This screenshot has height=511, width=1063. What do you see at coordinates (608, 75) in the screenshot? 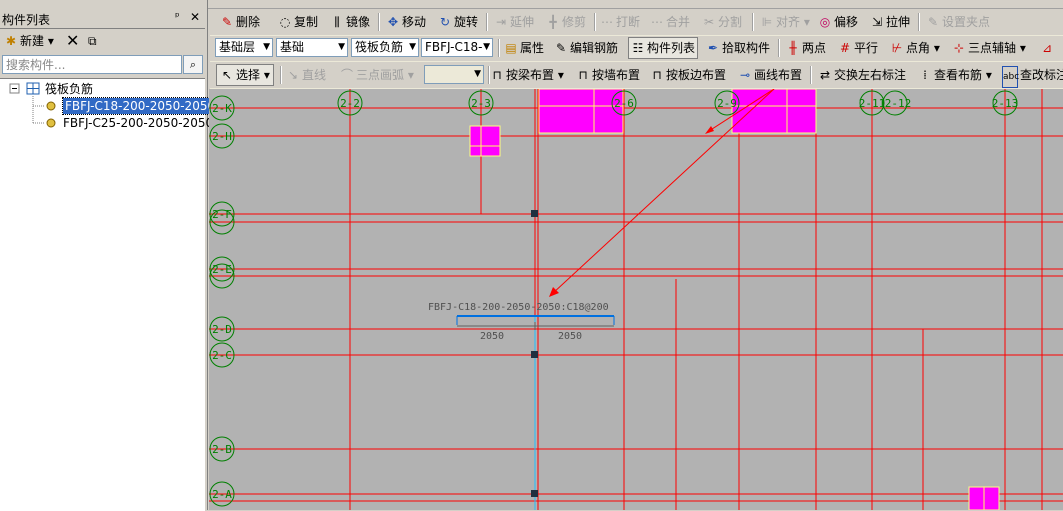
I see `wall-layout-button: ⊓ 按墙布置` at bounding box center [608, 75].